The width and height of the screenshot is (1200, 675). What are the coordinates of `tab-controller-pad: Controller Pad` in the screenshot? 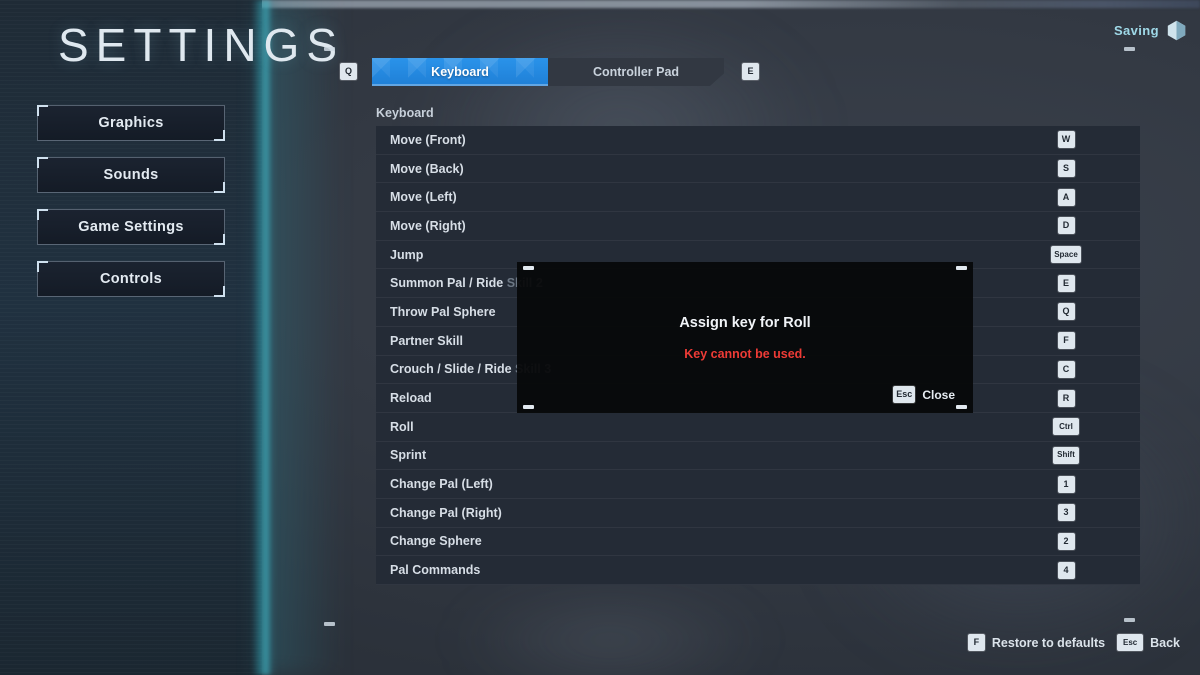 It's located at (636, 72).